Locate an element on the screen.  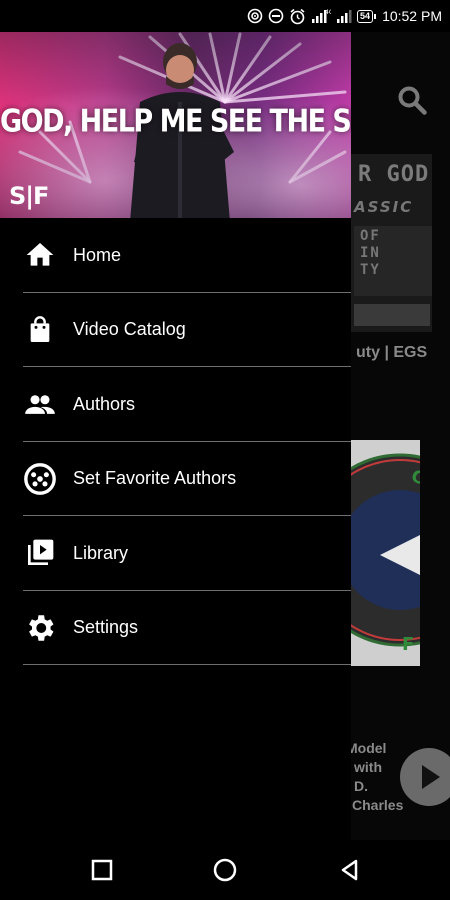
menu-item-home: Home is located at coordinates (175, 255).